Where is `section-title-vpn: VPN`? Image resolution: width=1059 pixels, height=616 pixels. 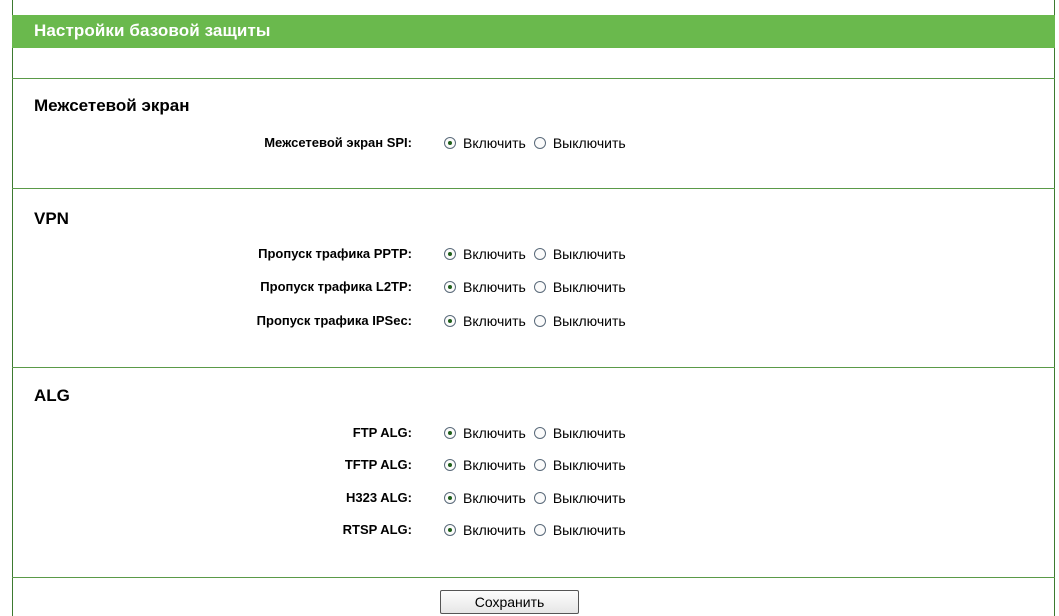
section-title-vpn: VPN is located at coordinates (51, 218).